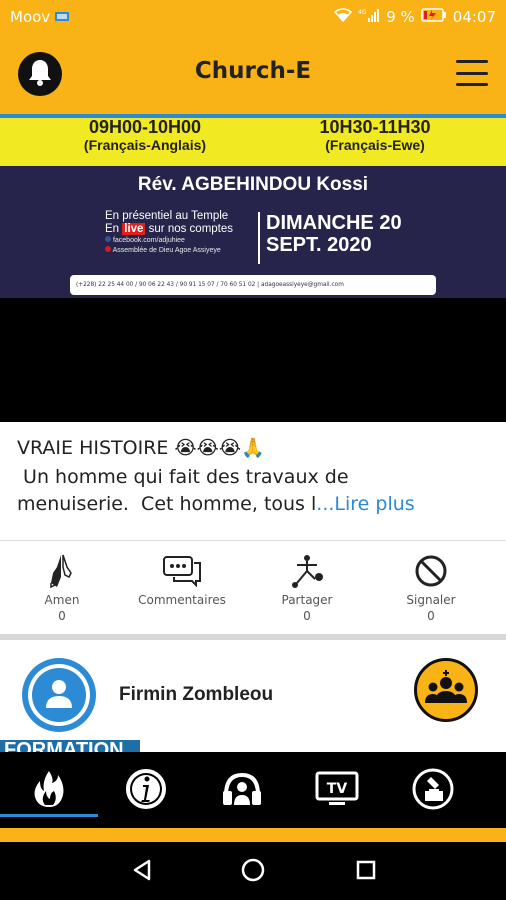  I want to click on battery-level: 9 %, so click(400, 17).